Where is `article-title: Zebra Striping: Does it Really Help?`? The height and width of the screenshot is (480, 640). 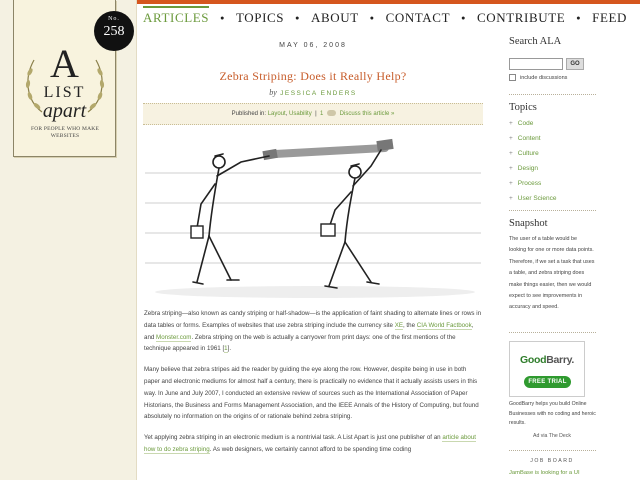 article-title: Zebra Striping: Does it Really Help? is located at coordinates (313, 76).